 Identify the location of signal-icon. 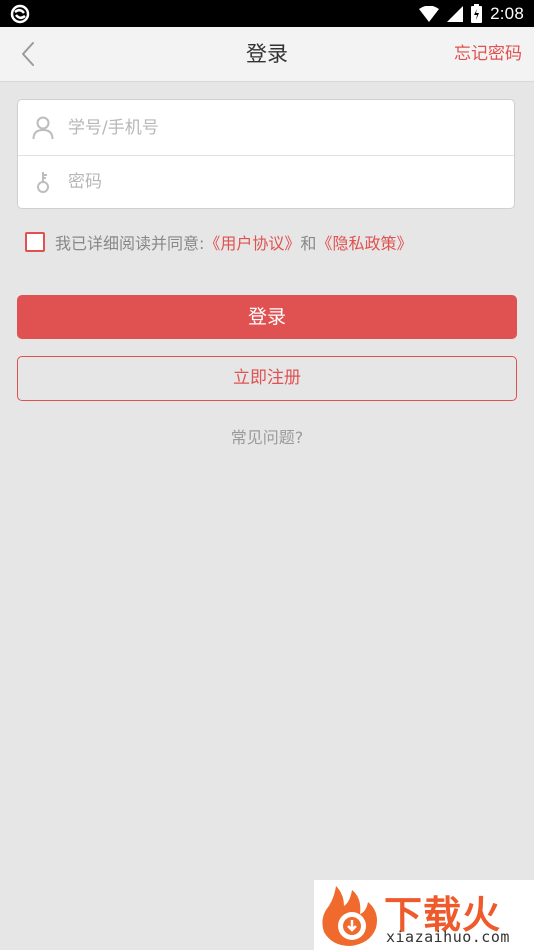
(455, 13).